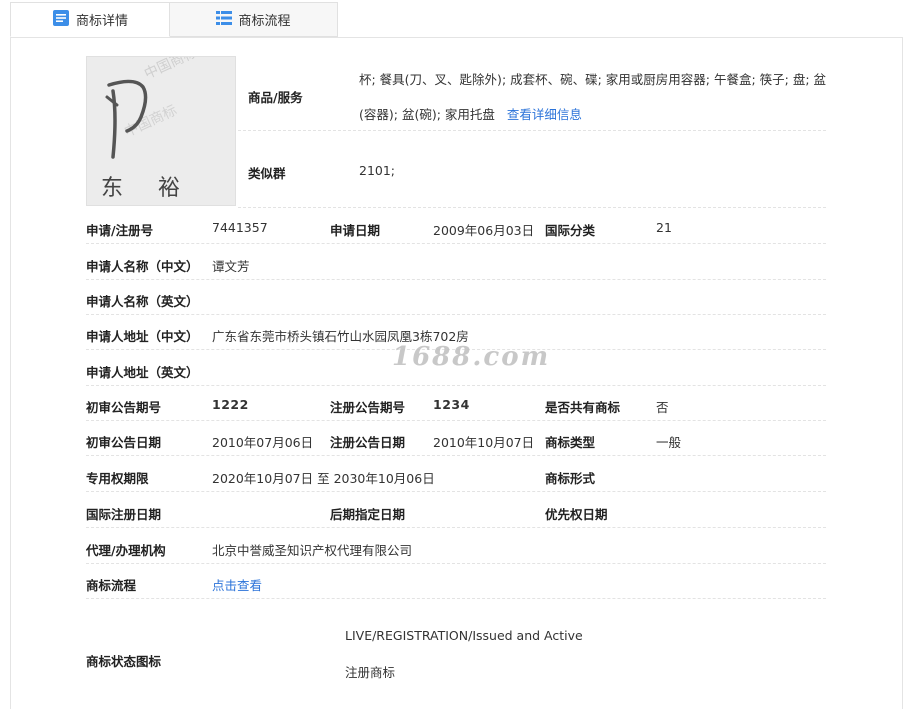 The width and height of the screenshot is (913, 709). I want to click on tab-trademark-flow: 商标流程, so click(254, 19).